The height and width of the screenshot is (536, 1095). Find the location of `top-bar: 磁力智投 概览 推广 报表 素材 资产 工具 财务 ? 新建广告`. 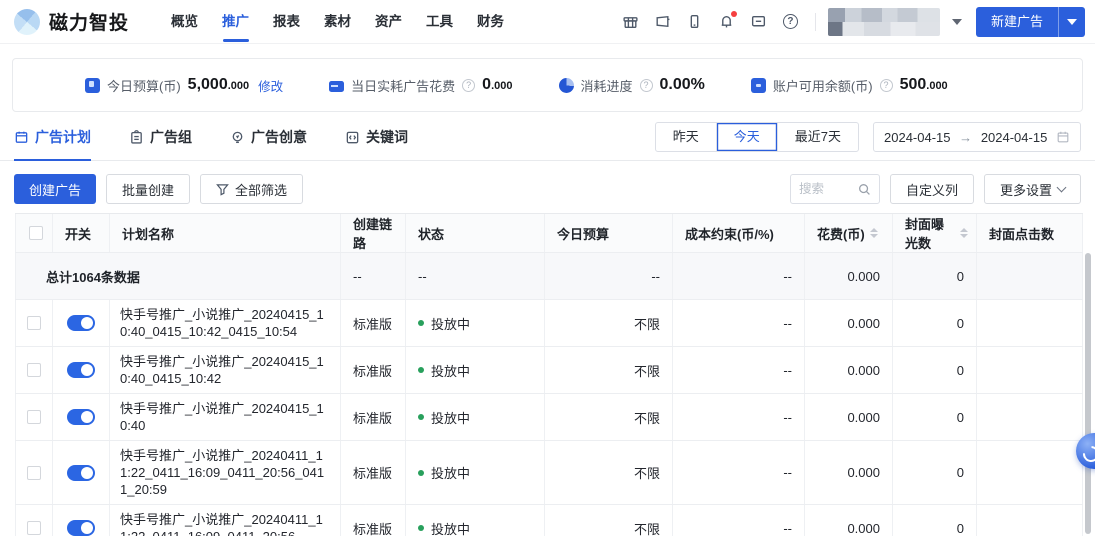

top-bar: 磁力智投 概览 推广 报表 素材 资产 工具 财务 ? 新建广告 is located at coordinates (547, 22).